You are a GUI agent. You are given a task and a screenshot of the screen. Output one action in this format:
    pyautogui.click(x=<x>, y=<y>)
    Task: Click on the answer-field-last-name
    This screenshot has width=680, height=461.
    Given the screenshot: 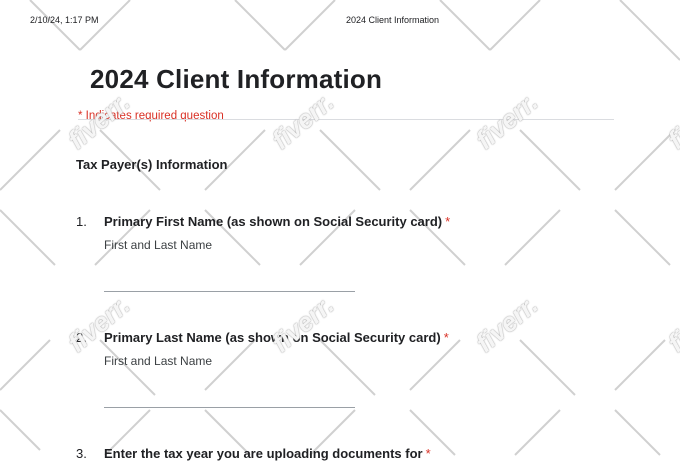 What is the action you would take?
    pyautogui.click(x=229, y=407)
    